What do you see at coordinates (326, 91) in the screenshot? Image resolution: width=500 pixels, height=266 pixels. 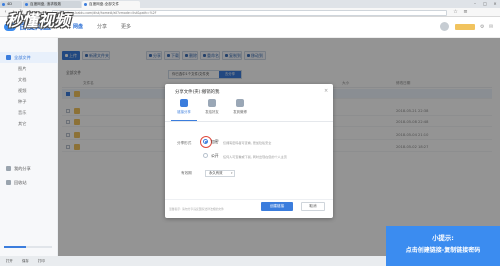 I see `close-icon: ×` at bounding box center [326, 91].